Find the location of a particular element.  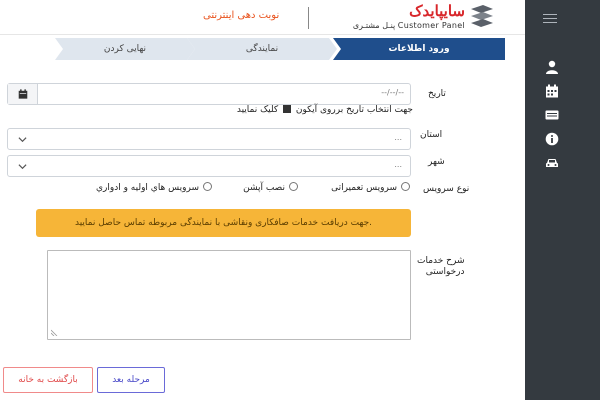

brand-subtitle: پنـل مشتـری Customer Panel is located at coordinates (408, 25).